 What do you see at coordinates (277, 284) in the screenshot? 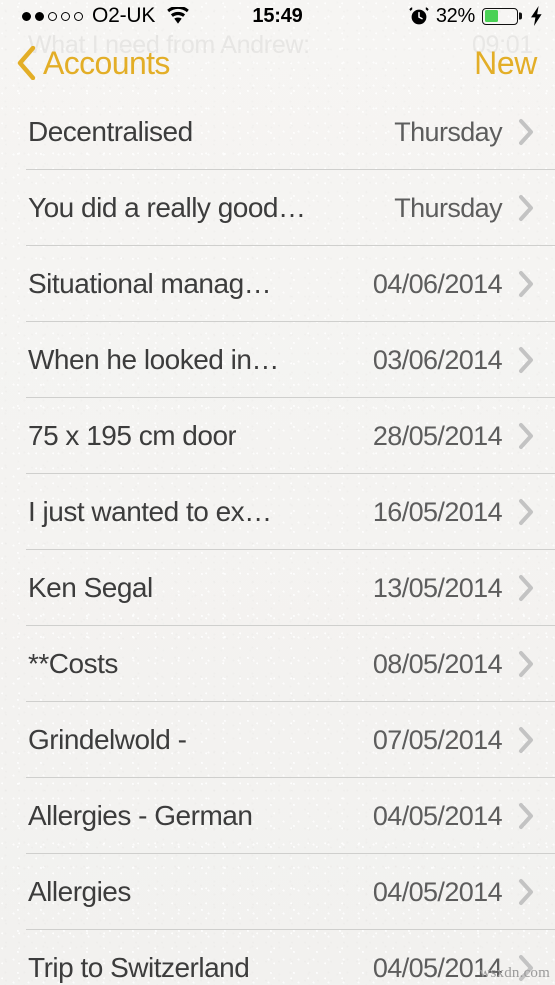
I see `note-list-row-2: Situational manag… 04/06/2014` at bounding box center [277, 284].